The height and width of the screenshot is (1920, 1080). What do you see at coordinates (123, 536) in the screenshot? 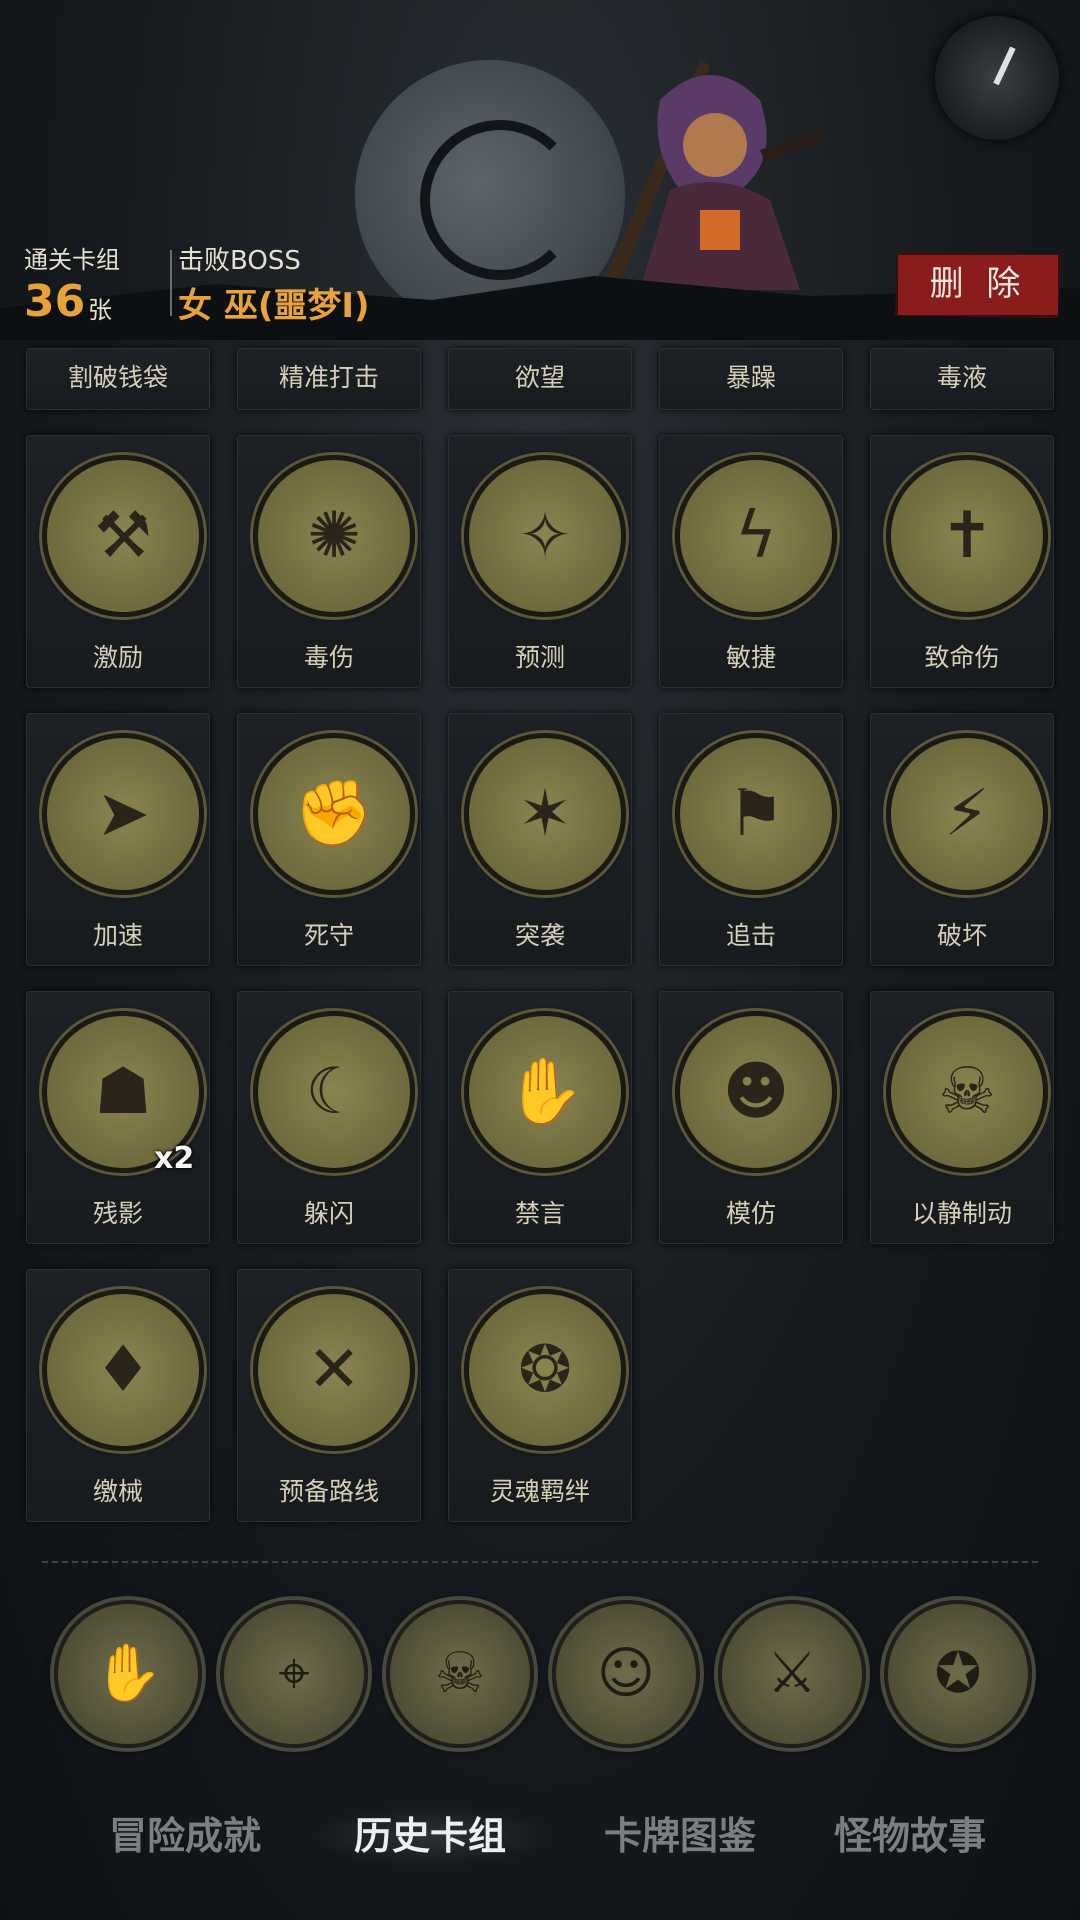
I see `hammer-icon: ⚒` at bounding box center [123, 536].